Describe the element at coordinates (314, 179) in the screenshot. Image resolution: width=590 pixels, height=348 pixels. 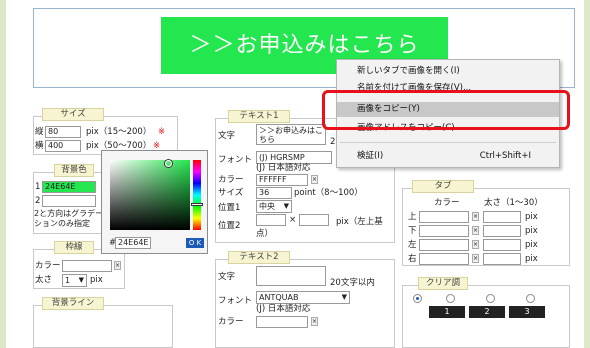
I see `text1-color-clear-button: ×` at that location.